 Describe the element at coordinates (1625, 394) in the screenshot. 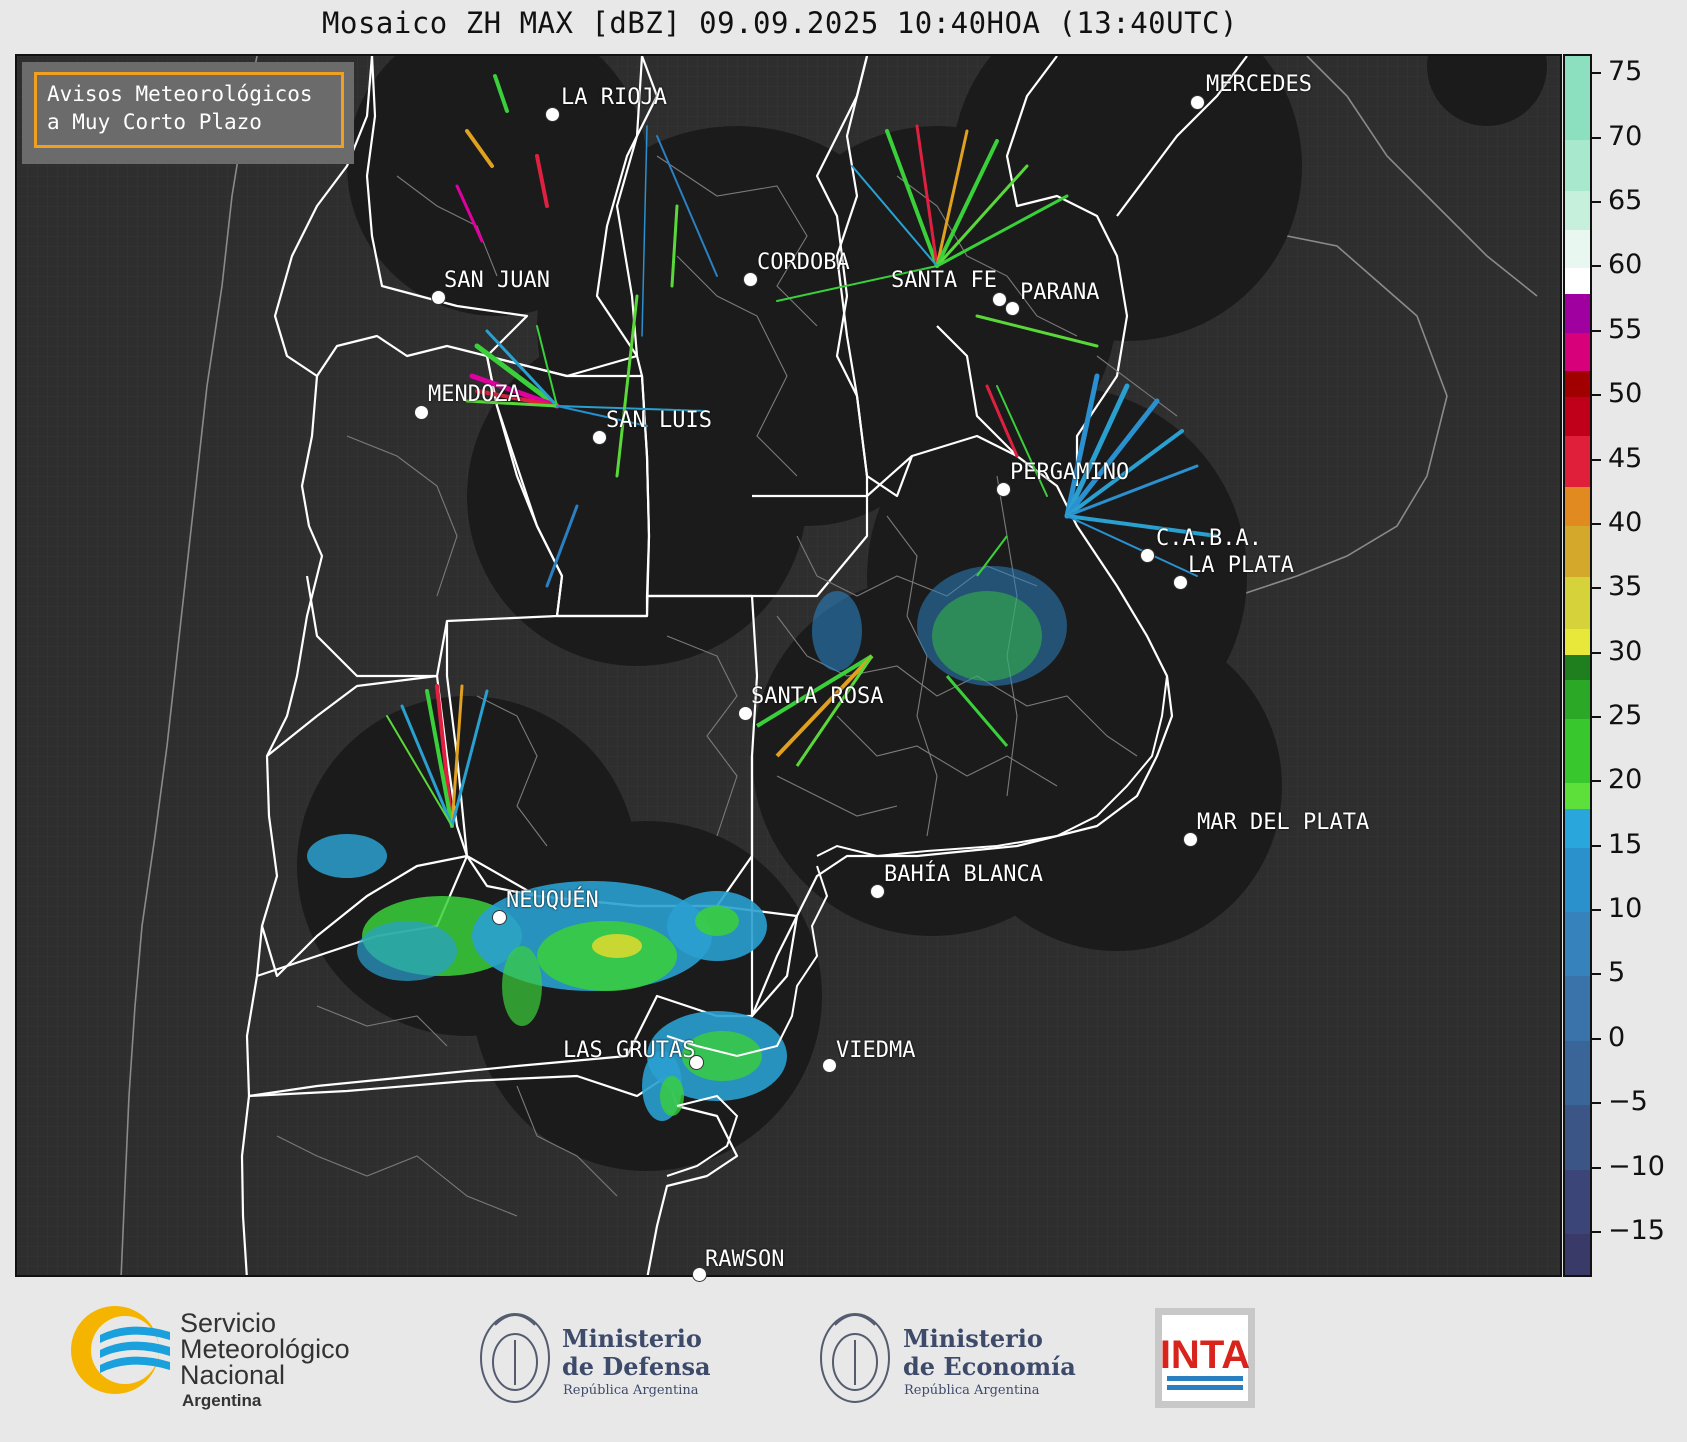

I see `colorbar-tick-label: 50` at that location.